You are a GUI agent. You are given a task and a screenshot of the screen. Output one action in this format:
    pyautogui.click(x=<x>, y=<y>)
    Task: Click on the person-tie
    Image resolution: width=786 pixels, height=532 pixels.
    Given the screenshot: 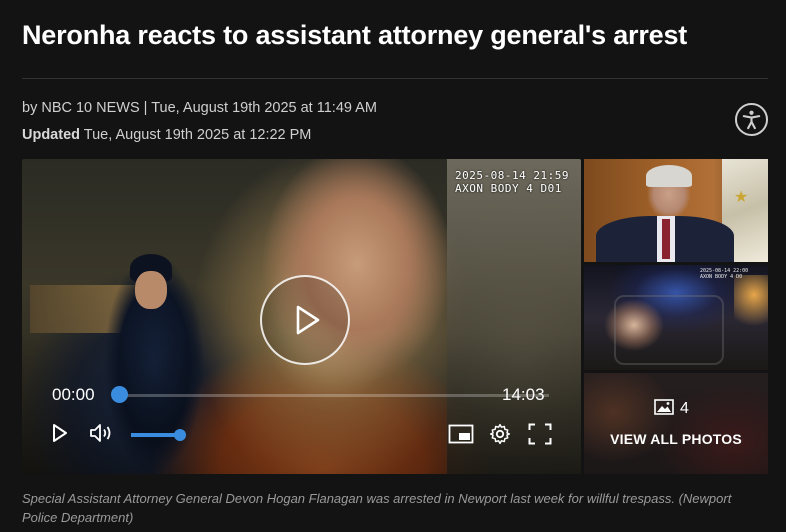 What is the action you would take?
    pyautogui.click(x=666, y=239)
    